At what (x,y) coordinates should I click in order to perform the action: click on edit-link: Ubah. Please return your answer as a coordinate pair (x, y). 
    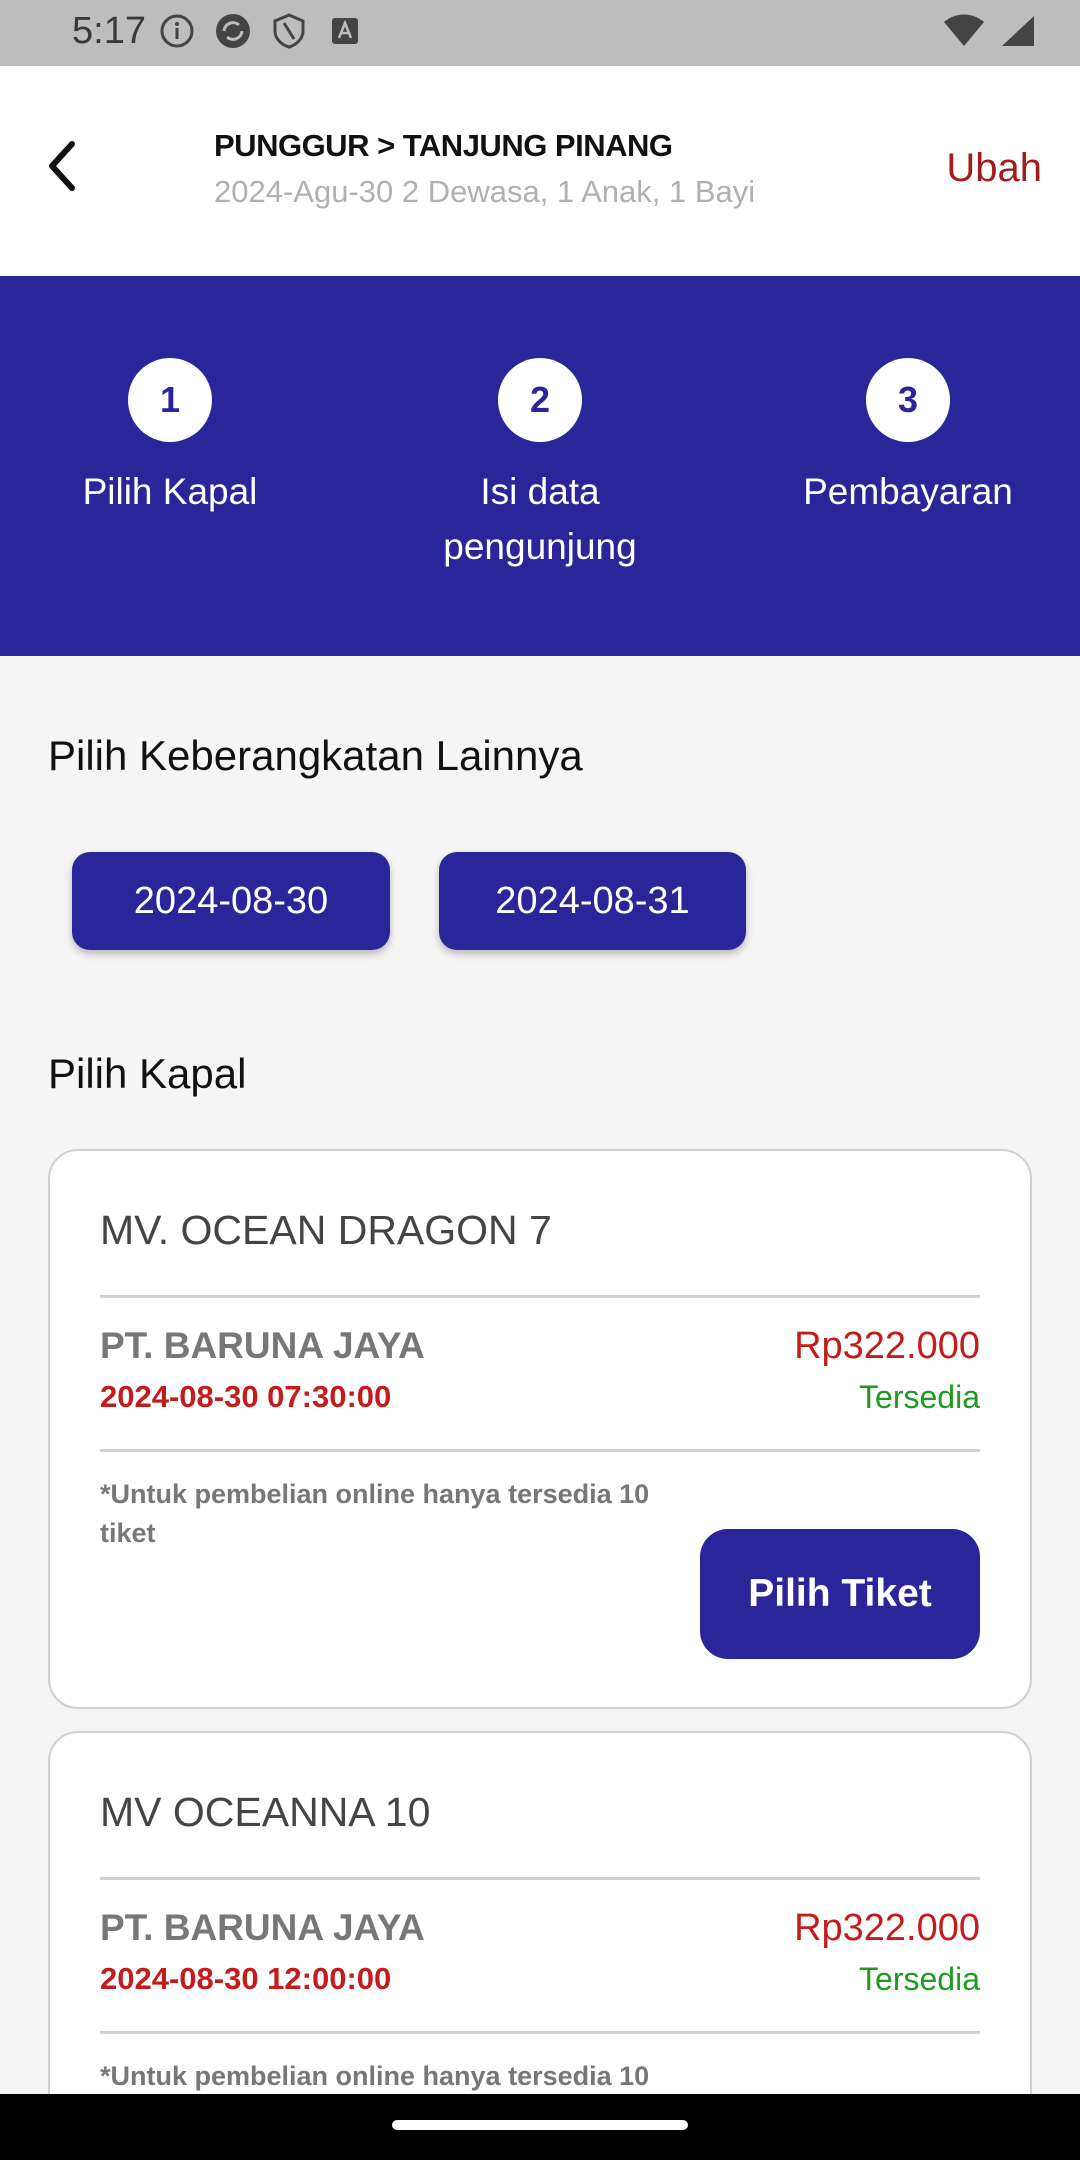
    Looking at the image, I should click on (994, 168).